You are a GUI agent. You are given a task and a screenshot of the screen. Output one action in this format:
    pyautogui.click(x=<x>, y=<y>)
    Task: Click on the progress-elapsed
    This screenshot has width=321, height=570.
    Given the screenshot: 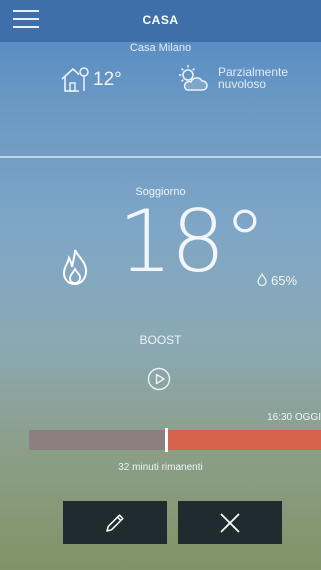 What is the action you would take?
    pyautogui.click(x=97, y=440)
    